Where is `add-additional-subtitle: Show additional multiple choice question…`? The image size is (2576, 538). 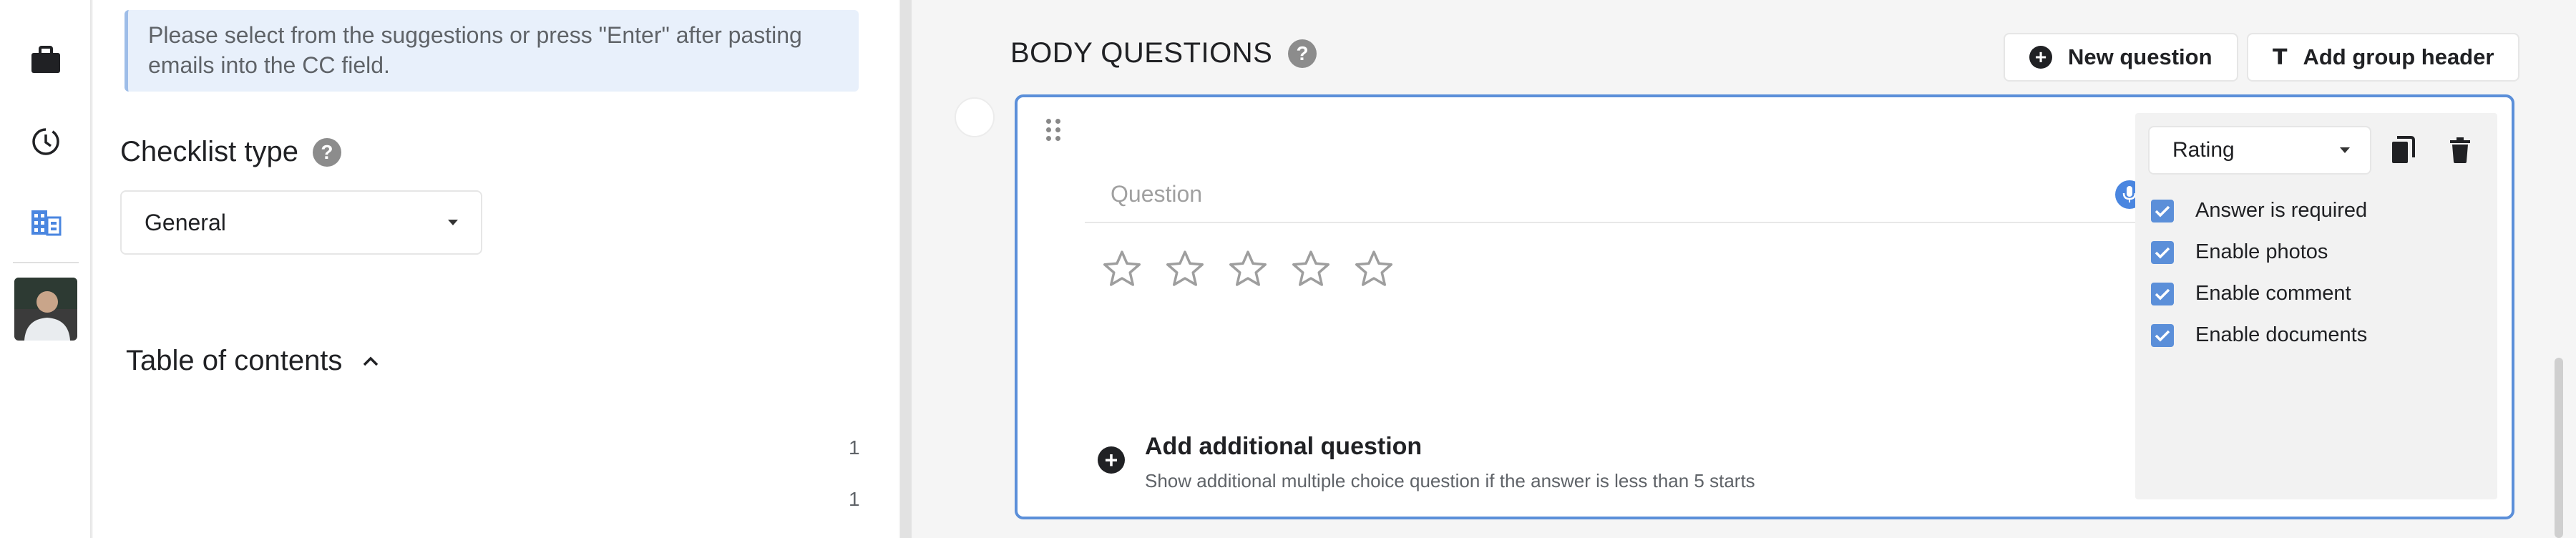 add-additional-subtitle: Show additional multiple choice question… is located at coordinates (1450, 480).